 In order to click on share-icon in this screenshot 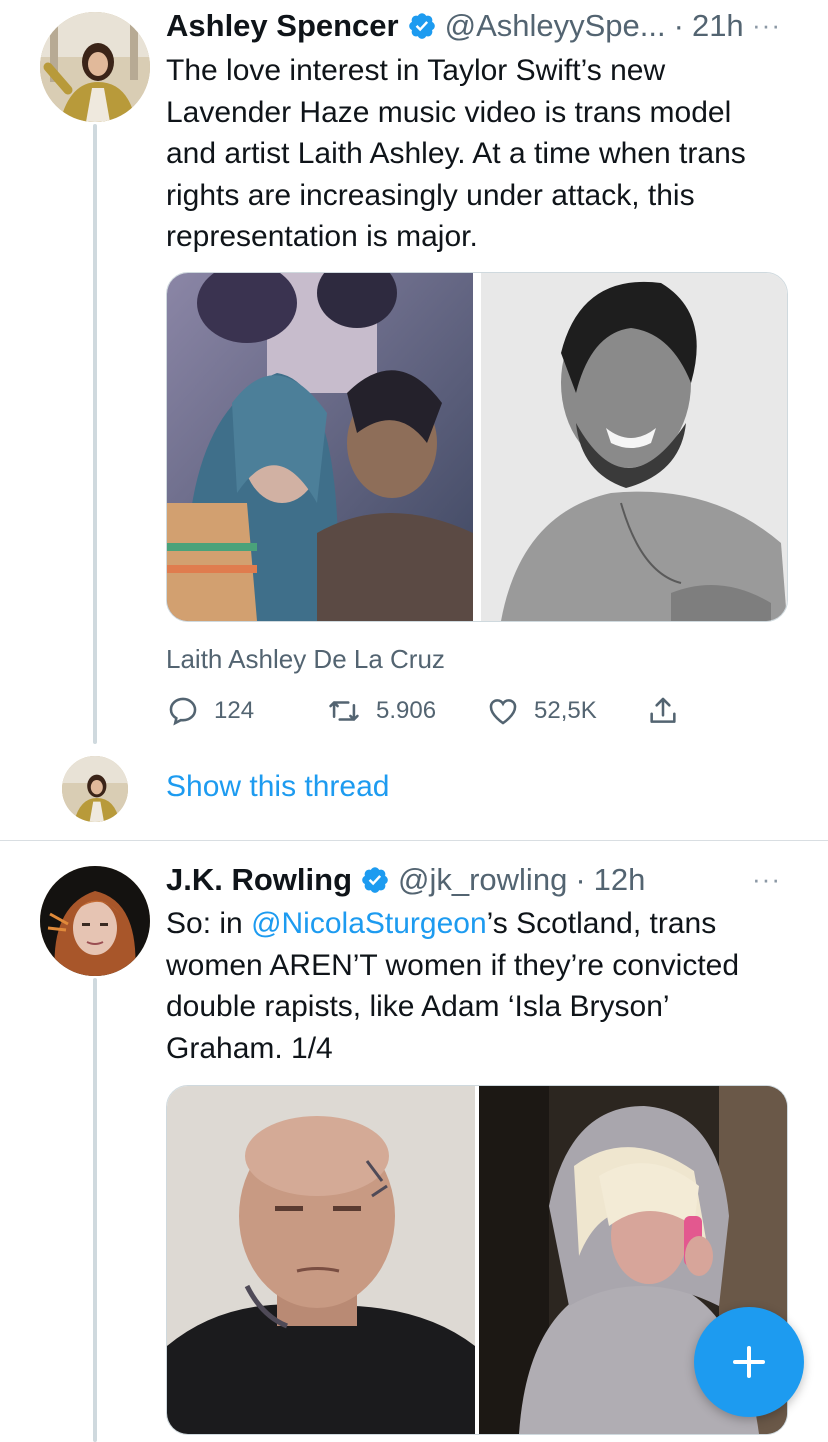, I will do `click(663, 710)`.